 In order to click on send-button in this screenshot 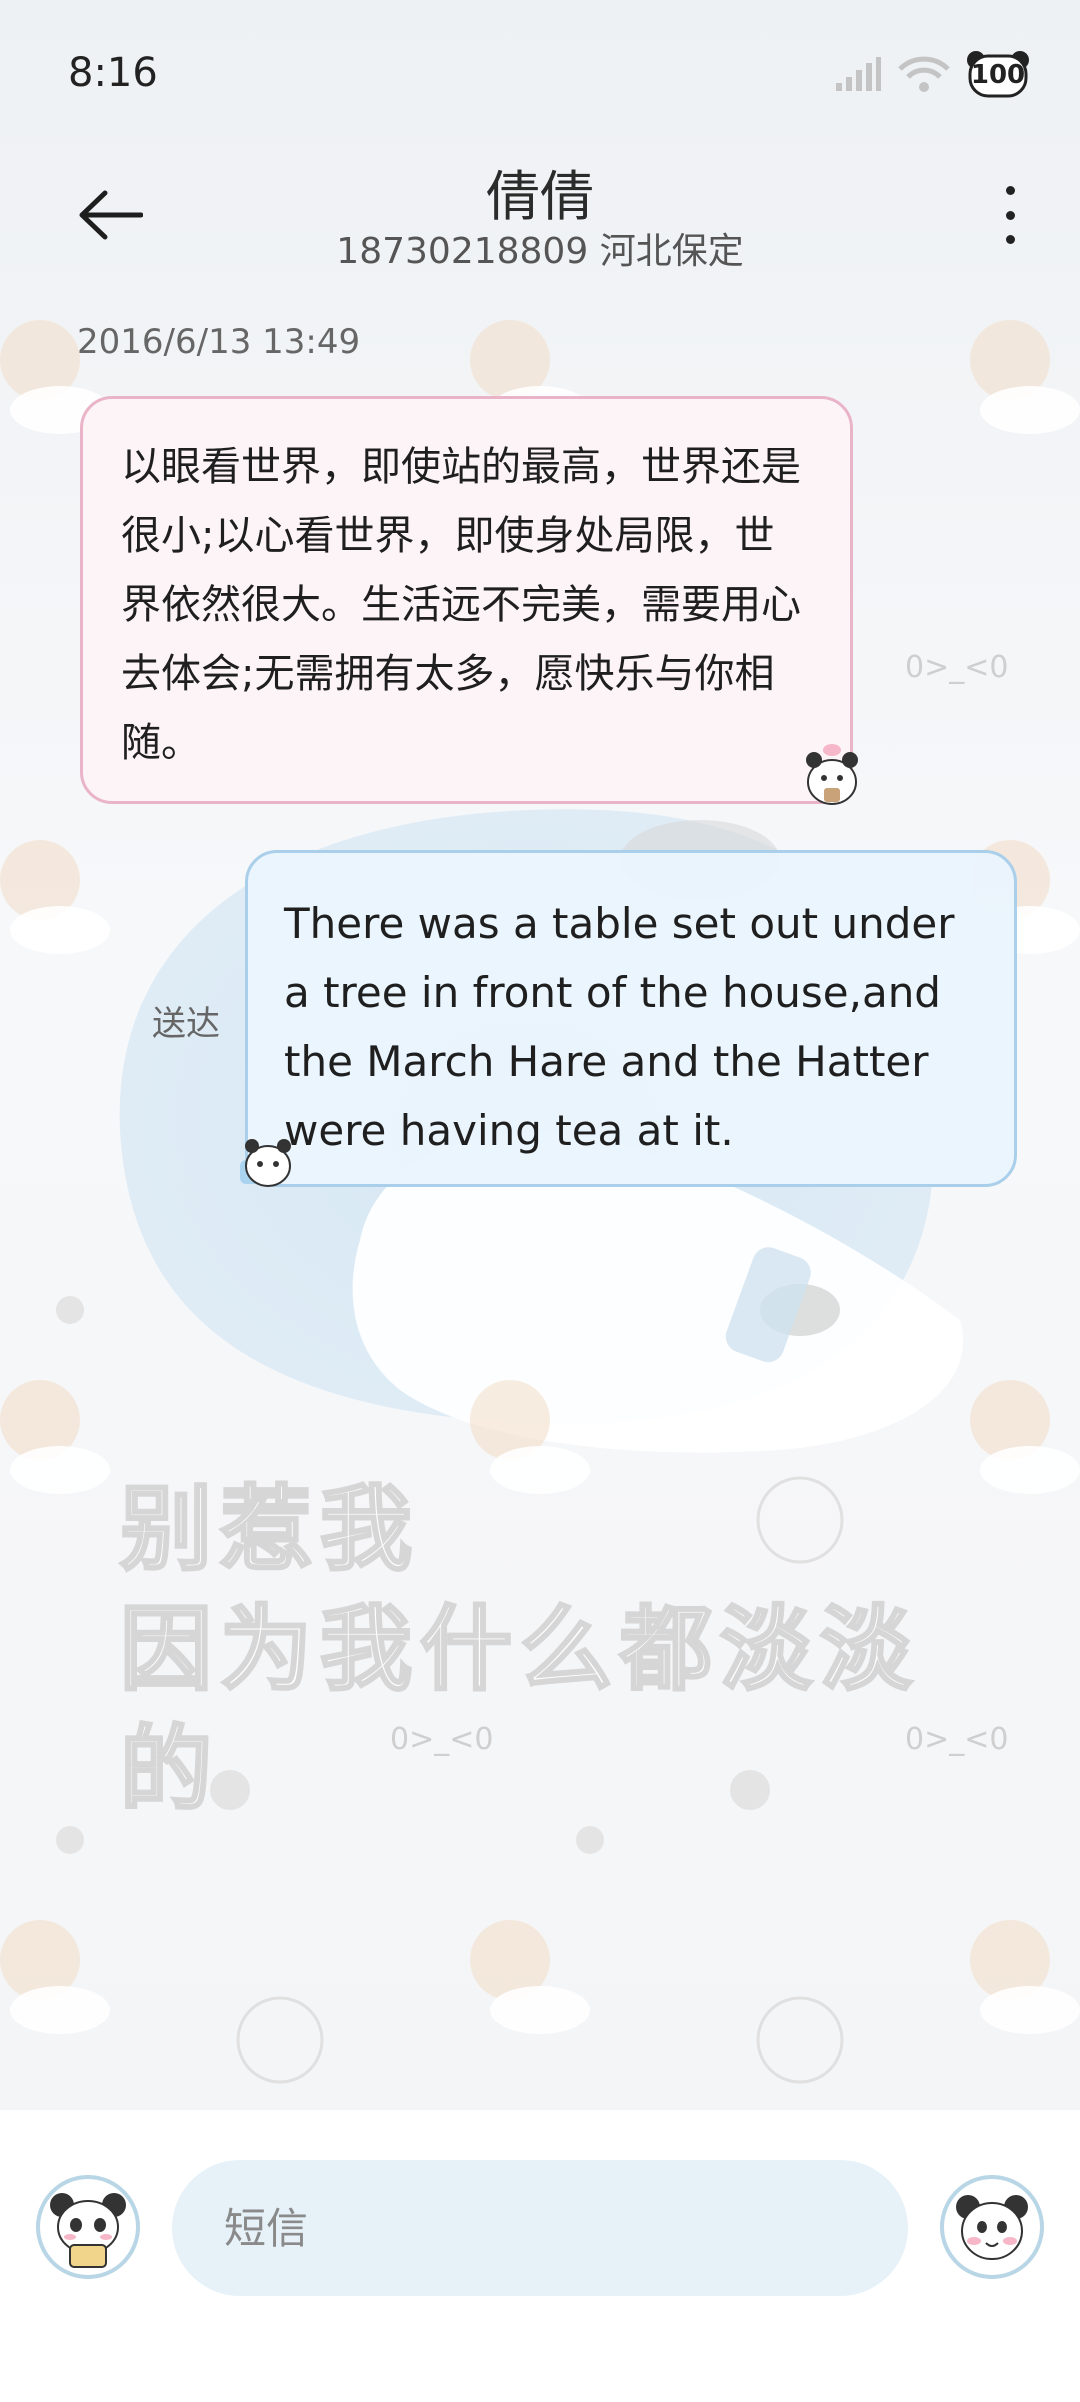, I will do `click(992, 2227)`.